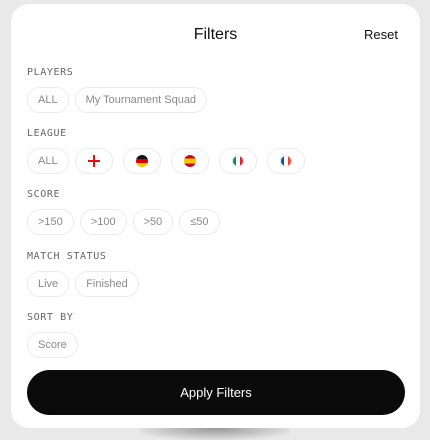 The width and height of the screenshot is (430, 440). I want to click on league-italy-chip, so click(237, 161).